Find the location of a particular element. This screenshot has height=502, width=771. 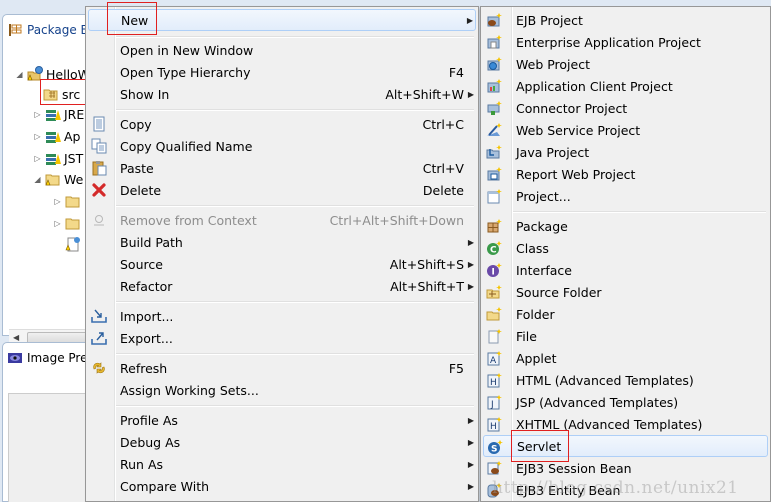

submenu-item-label: JSP (Advanced Templates) is located at coordinates (597, 402).